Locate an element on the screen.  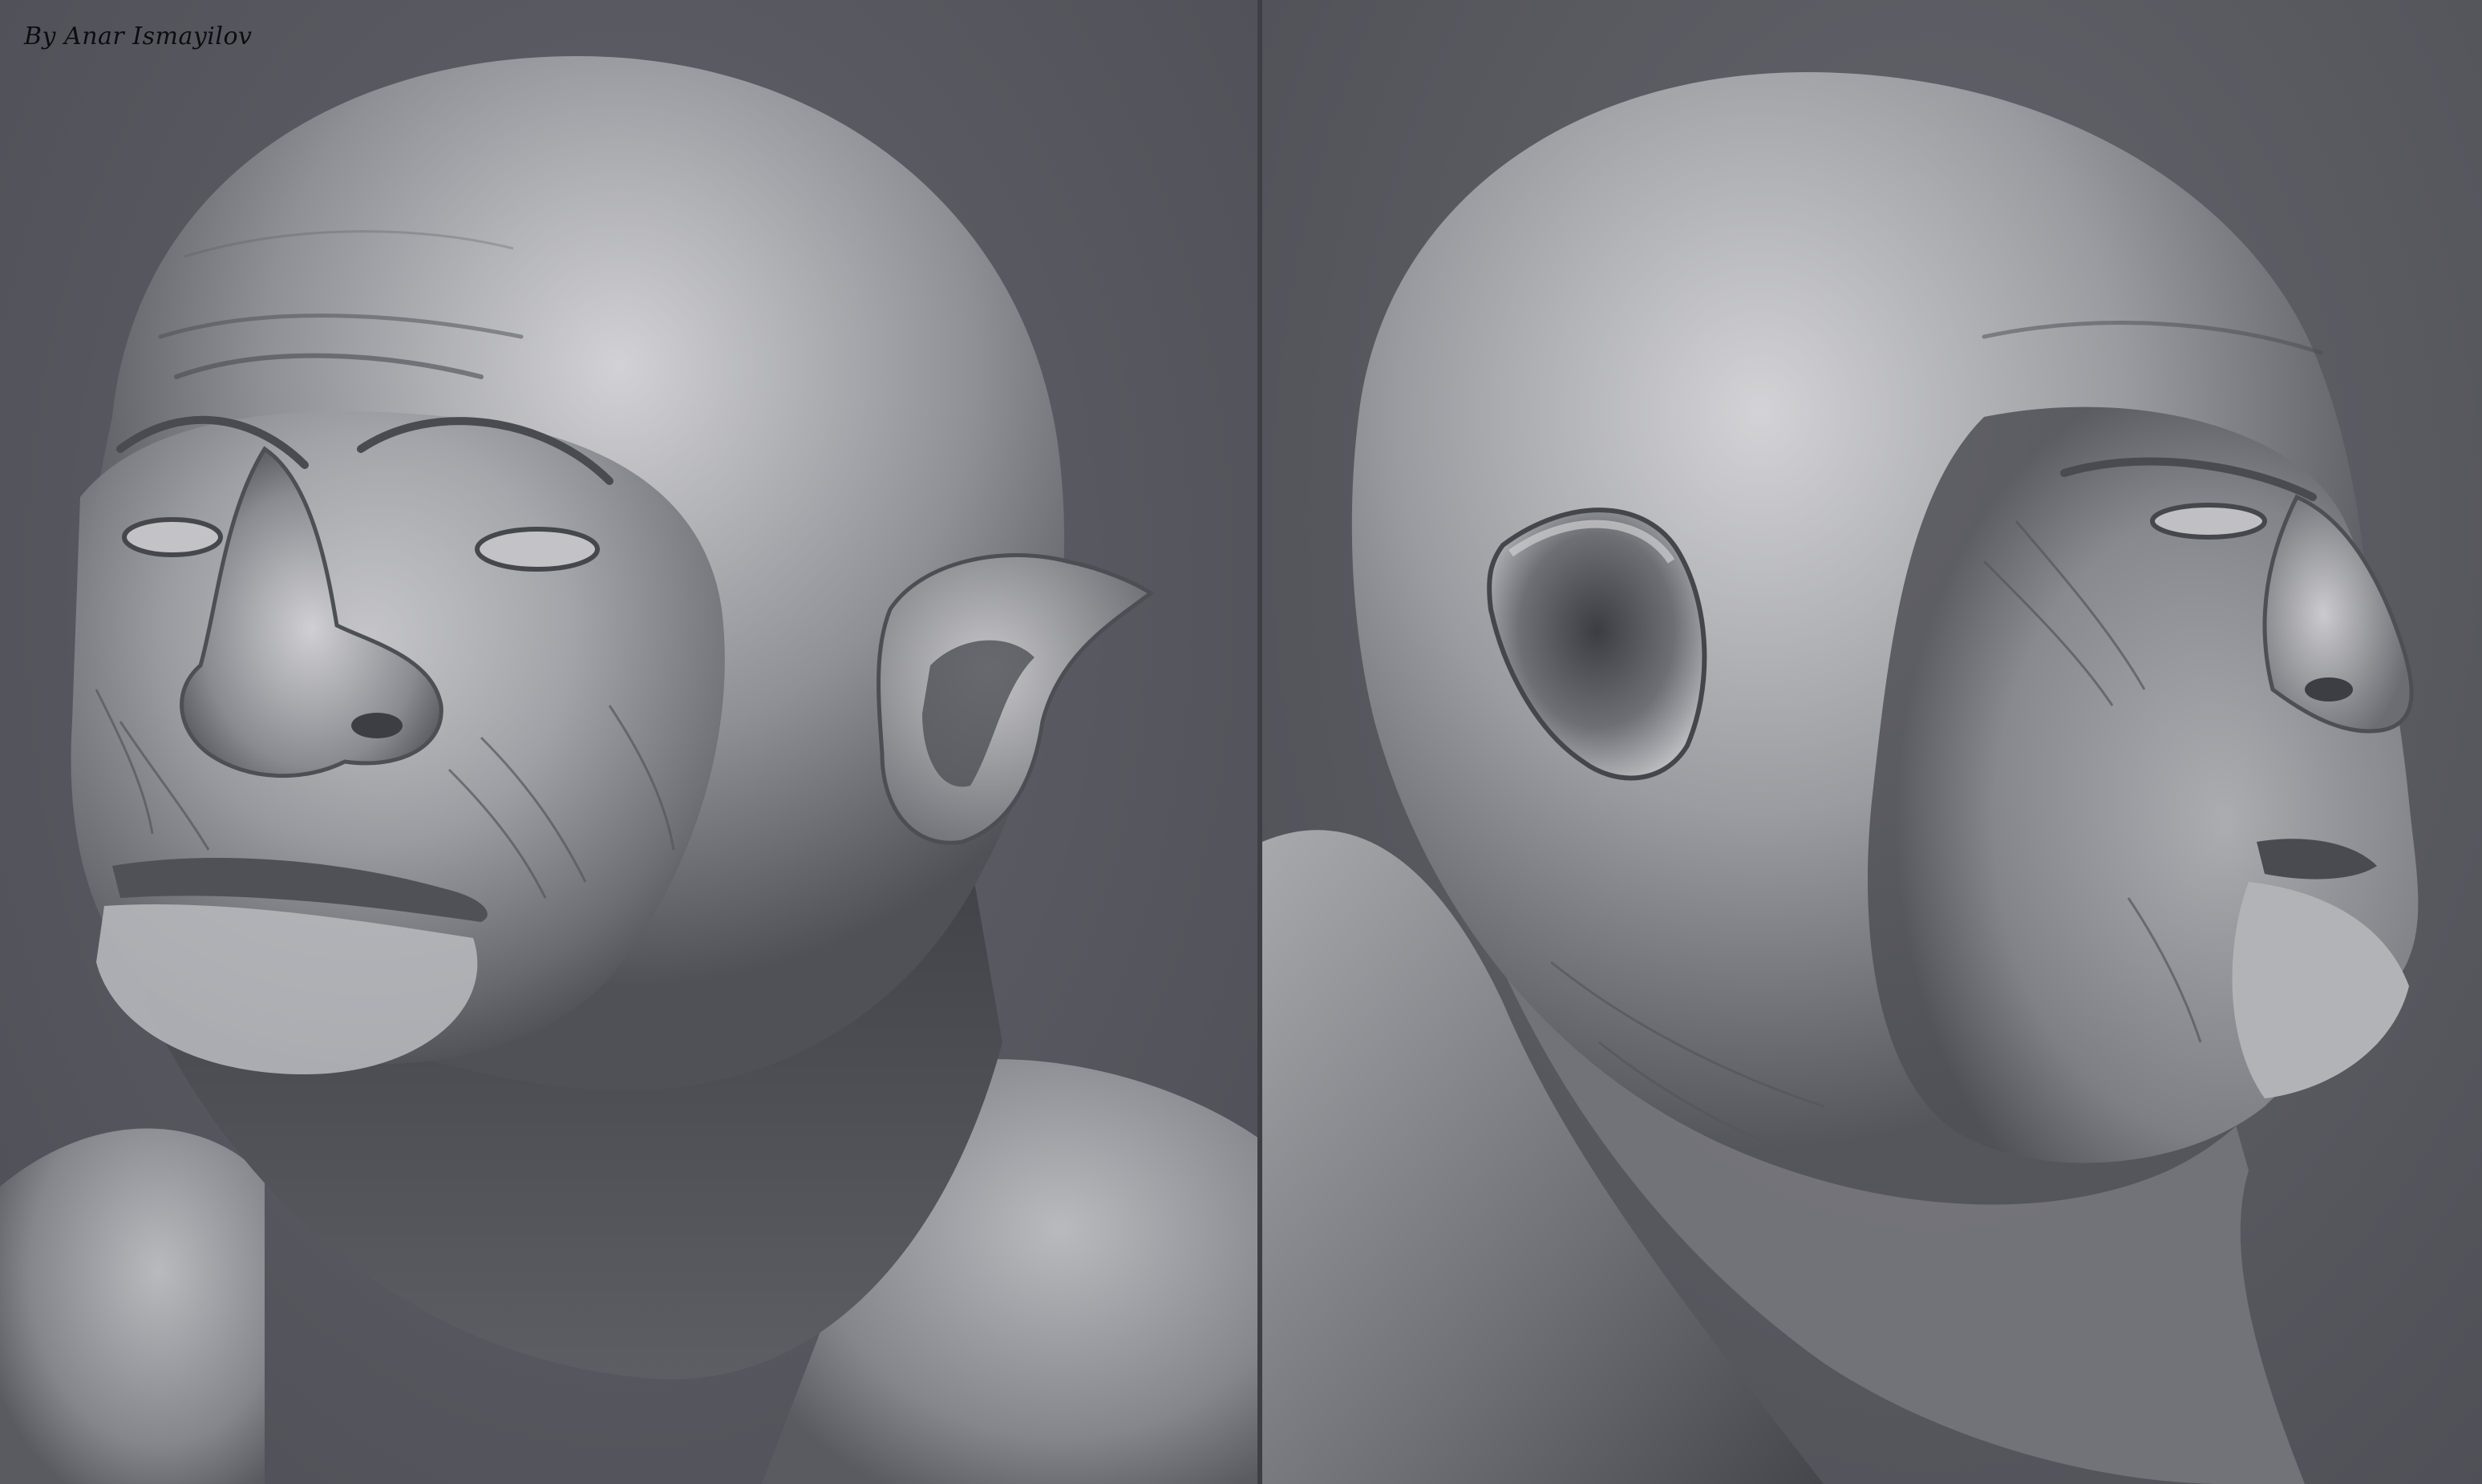
pointed-ear is located at coordinates (1016, 699).